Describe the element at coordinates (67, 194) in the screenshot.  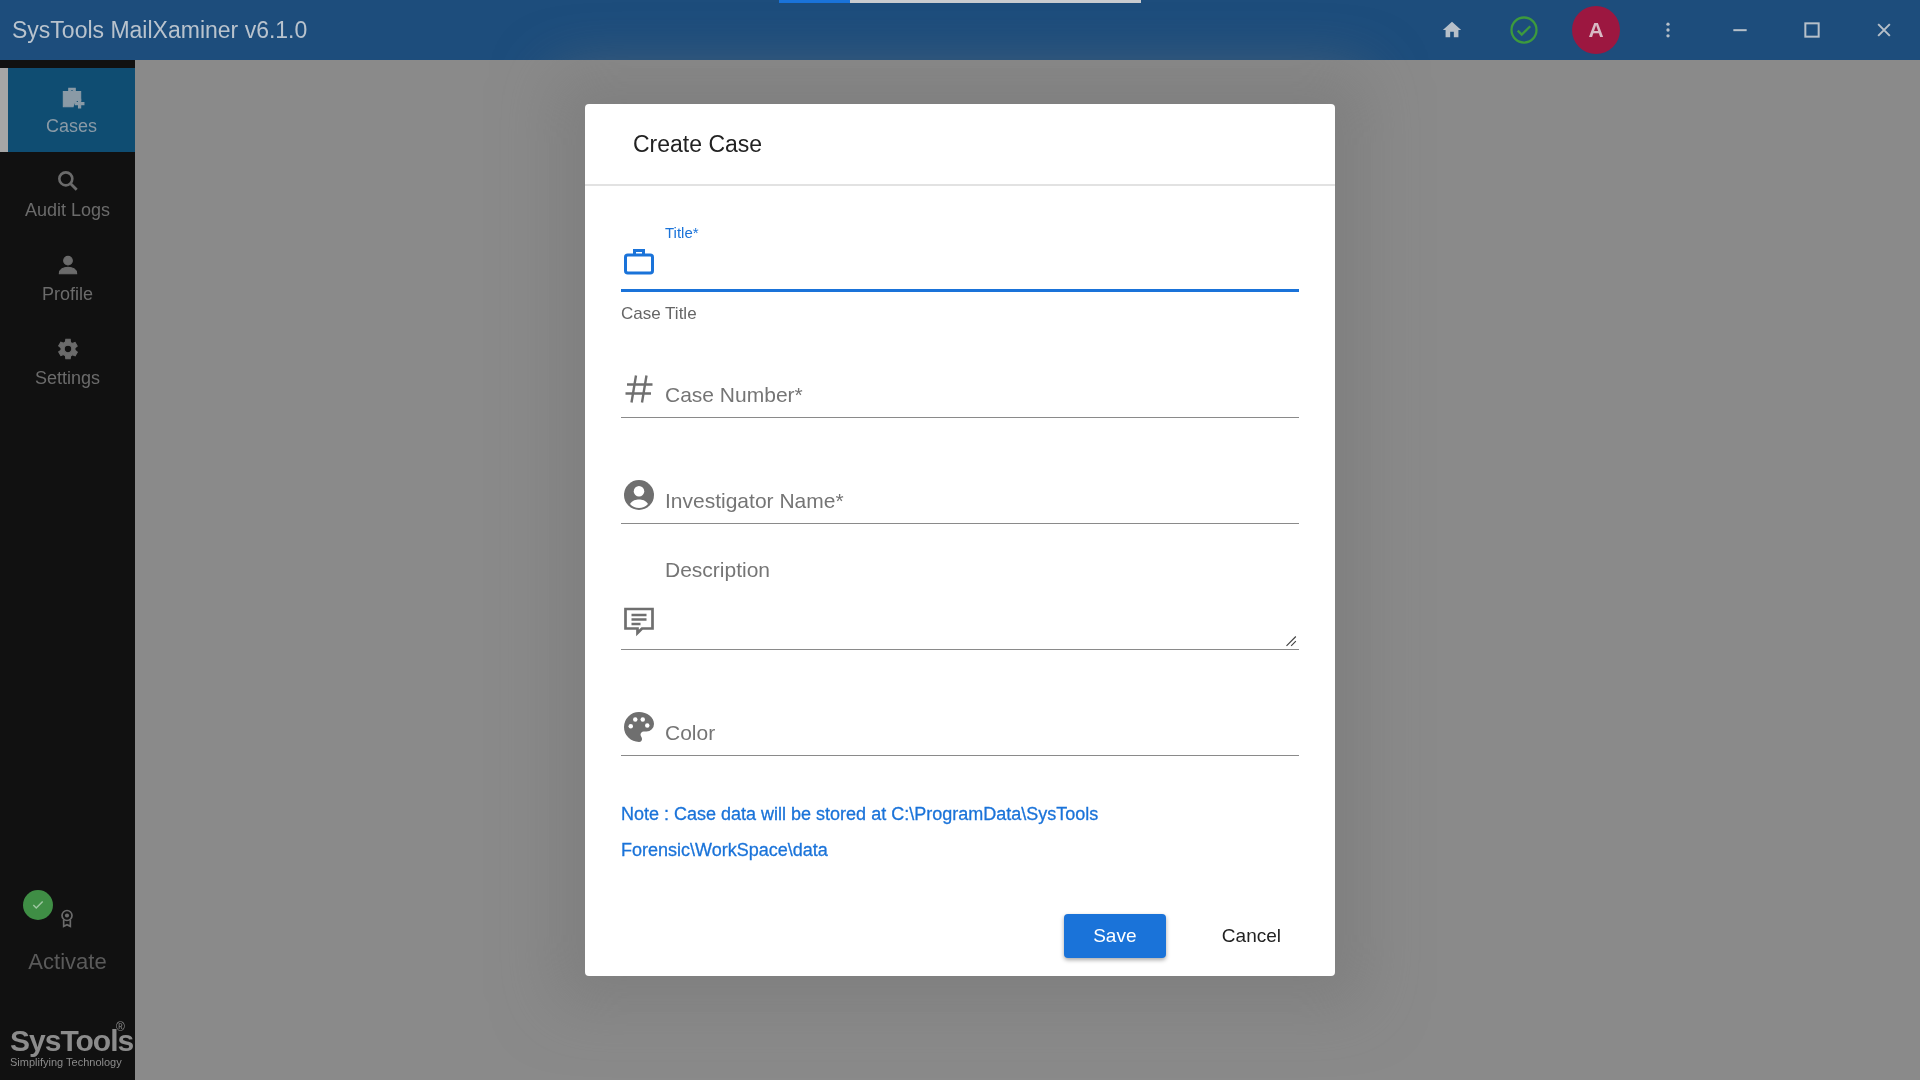
I see `sidebar-item: Audit Logs` at that location.